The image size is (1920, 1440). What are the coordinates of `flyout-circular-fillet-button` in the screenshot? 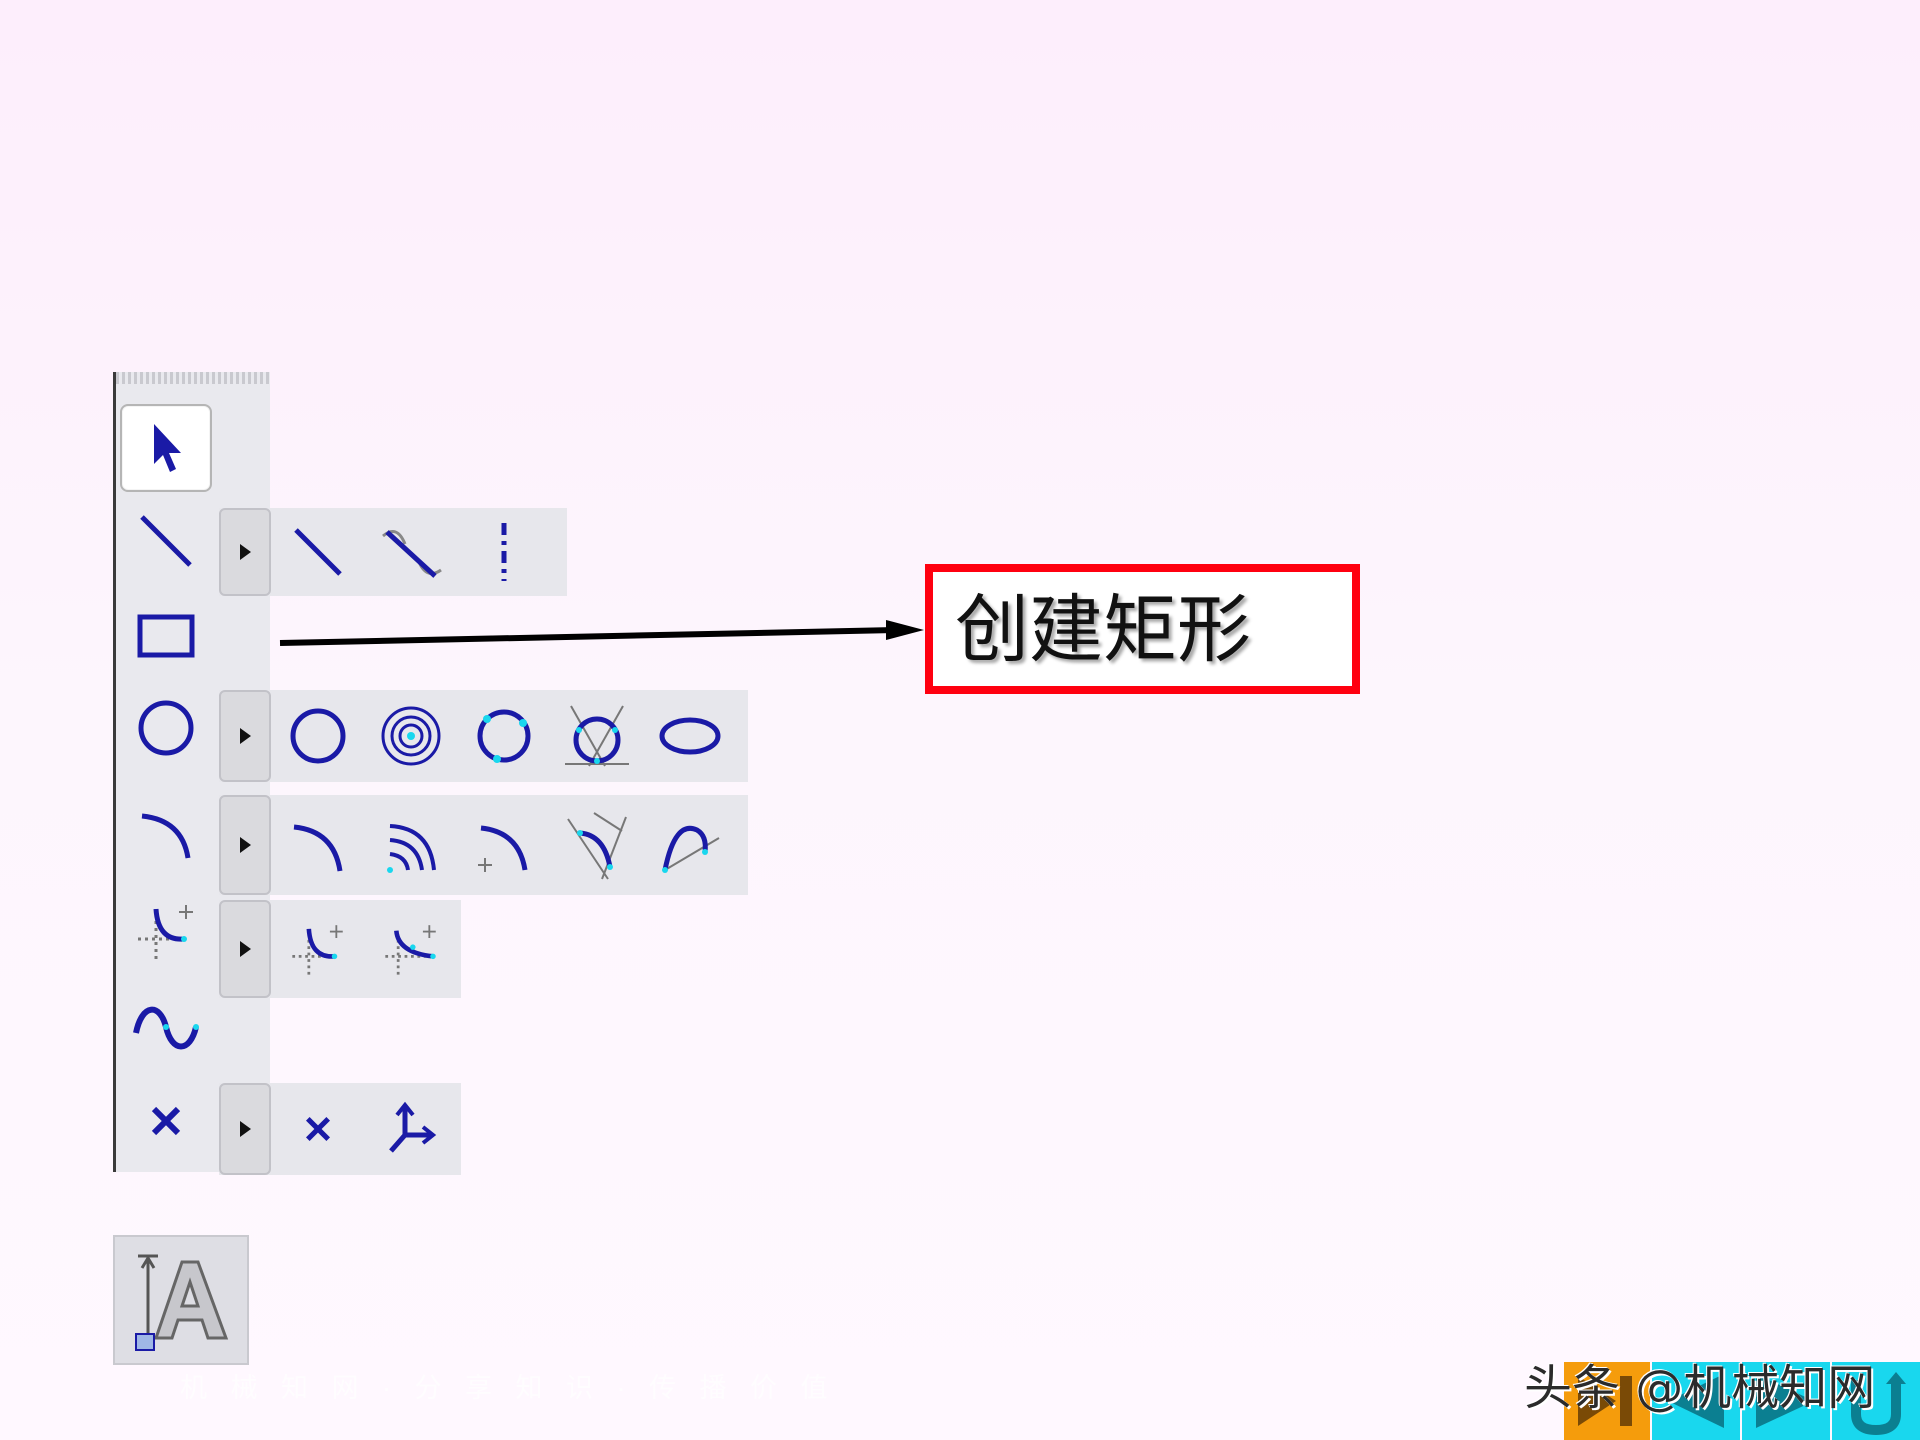 It's located at (317, 949).